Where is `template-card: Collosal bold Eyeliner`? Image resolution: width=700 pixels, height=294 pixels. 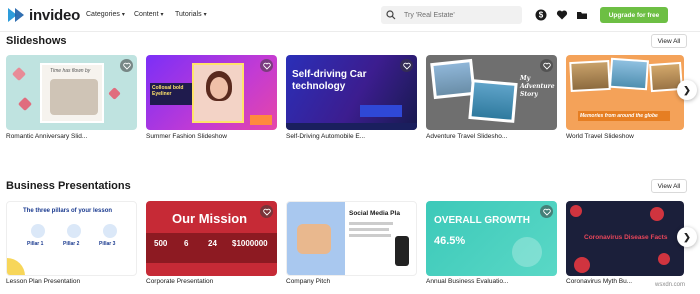
template-card: Collosal bold Eyeliner is located at coordinates (211, 92).